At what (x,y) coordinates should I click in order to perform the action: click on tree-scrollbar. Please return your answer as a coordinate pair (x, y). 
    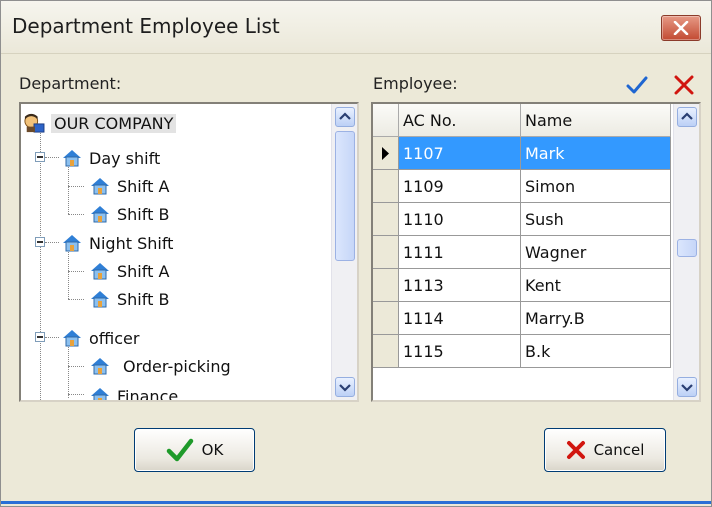
    Looking at the image, I should click on (344, 252).